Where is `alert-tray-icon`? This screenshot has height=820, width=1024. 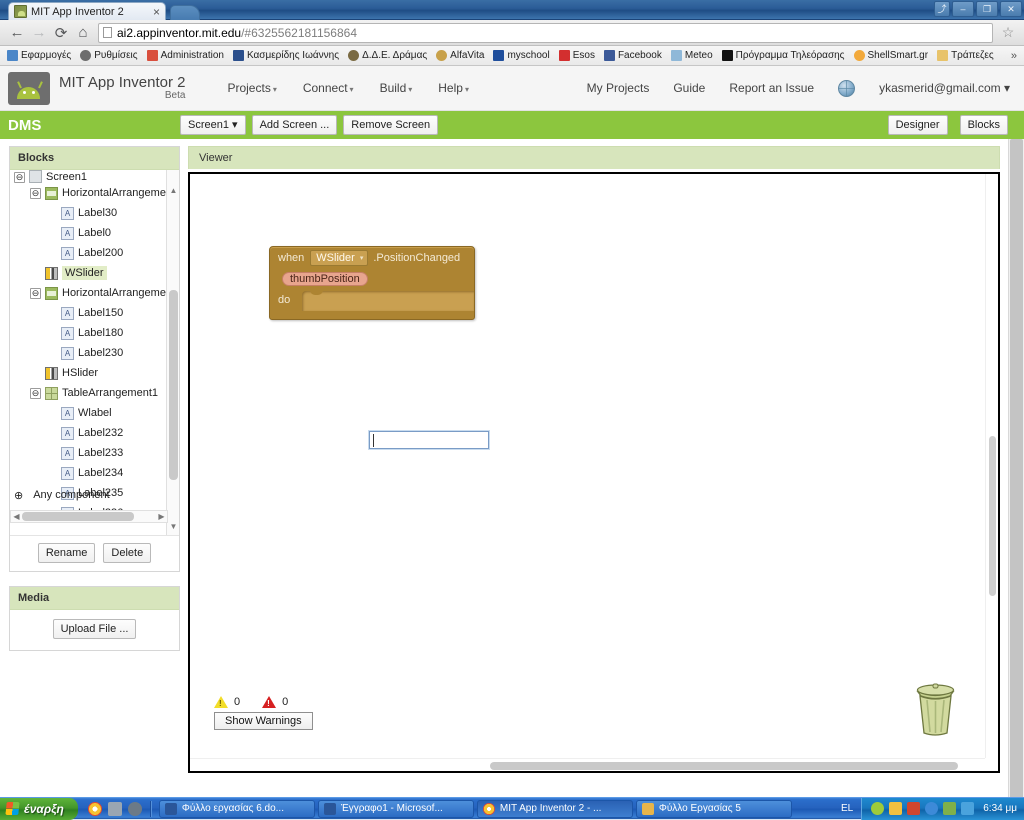 alert-tray-icon is located at coordinates (896, 808).